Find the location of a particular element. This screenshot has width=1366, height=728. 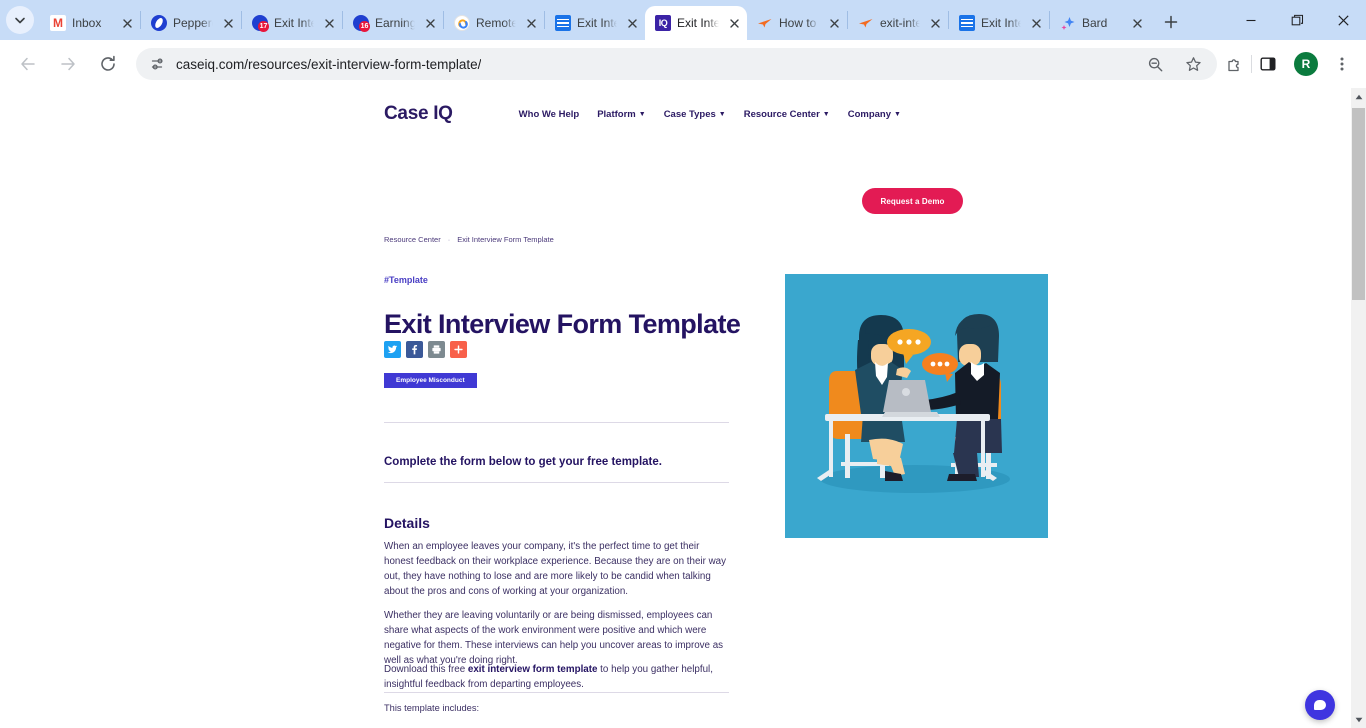

swirl-icon is located at coordinates (462, 23).